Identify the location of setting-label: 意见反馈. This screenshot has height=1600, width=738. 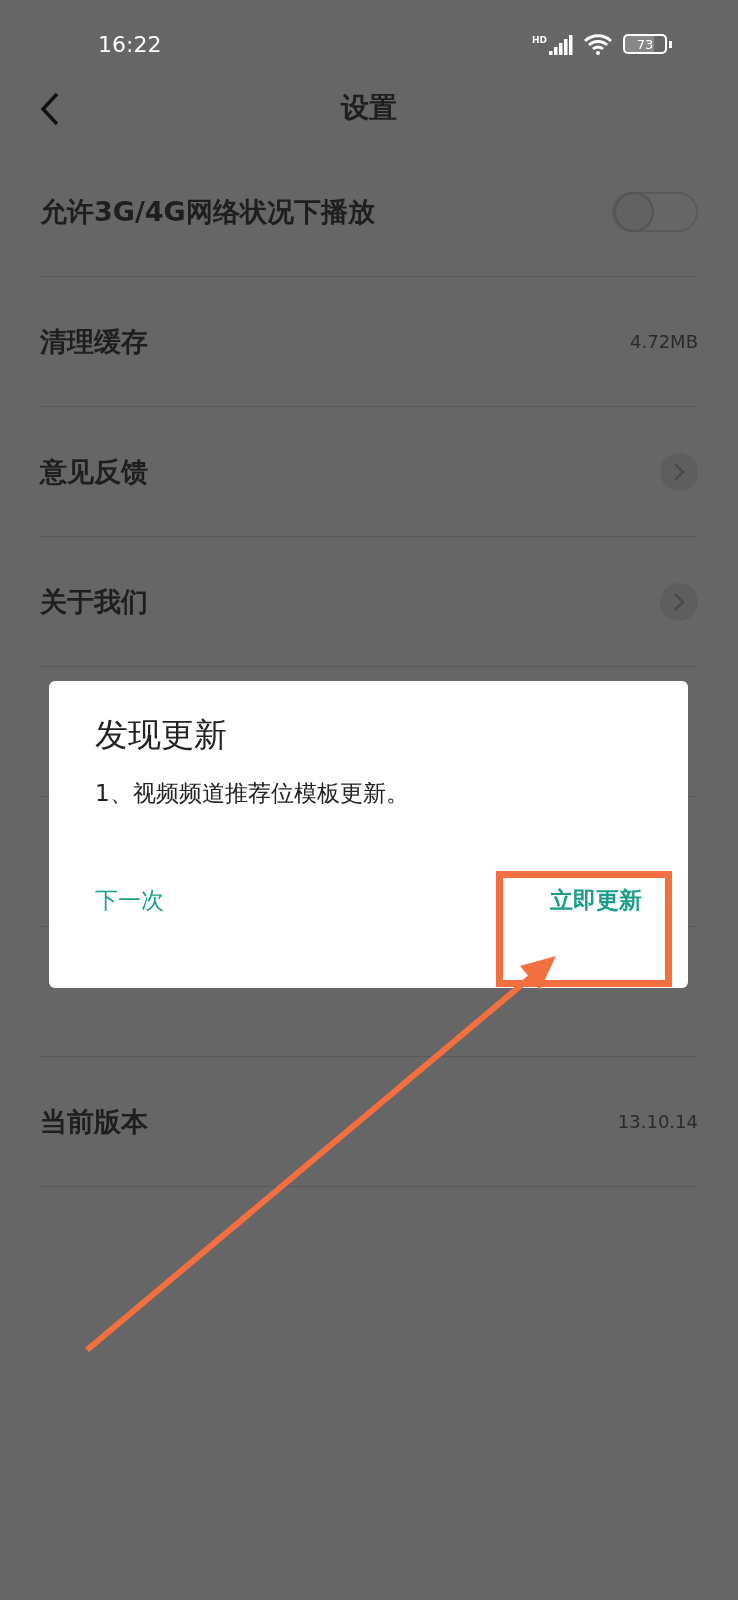
(94, 471).